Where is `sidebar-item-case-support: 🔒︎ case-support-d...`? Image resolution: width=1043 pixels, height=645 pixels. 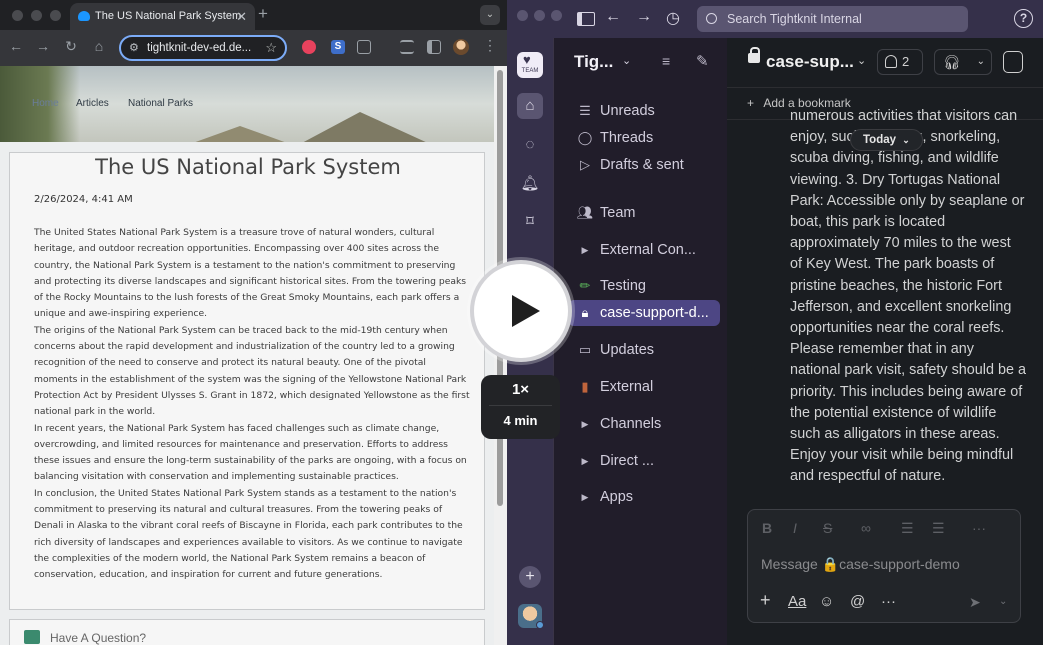
sidebar-item-case-support: 🔒︎ case-support-d... is located at coordinates (644, 313).